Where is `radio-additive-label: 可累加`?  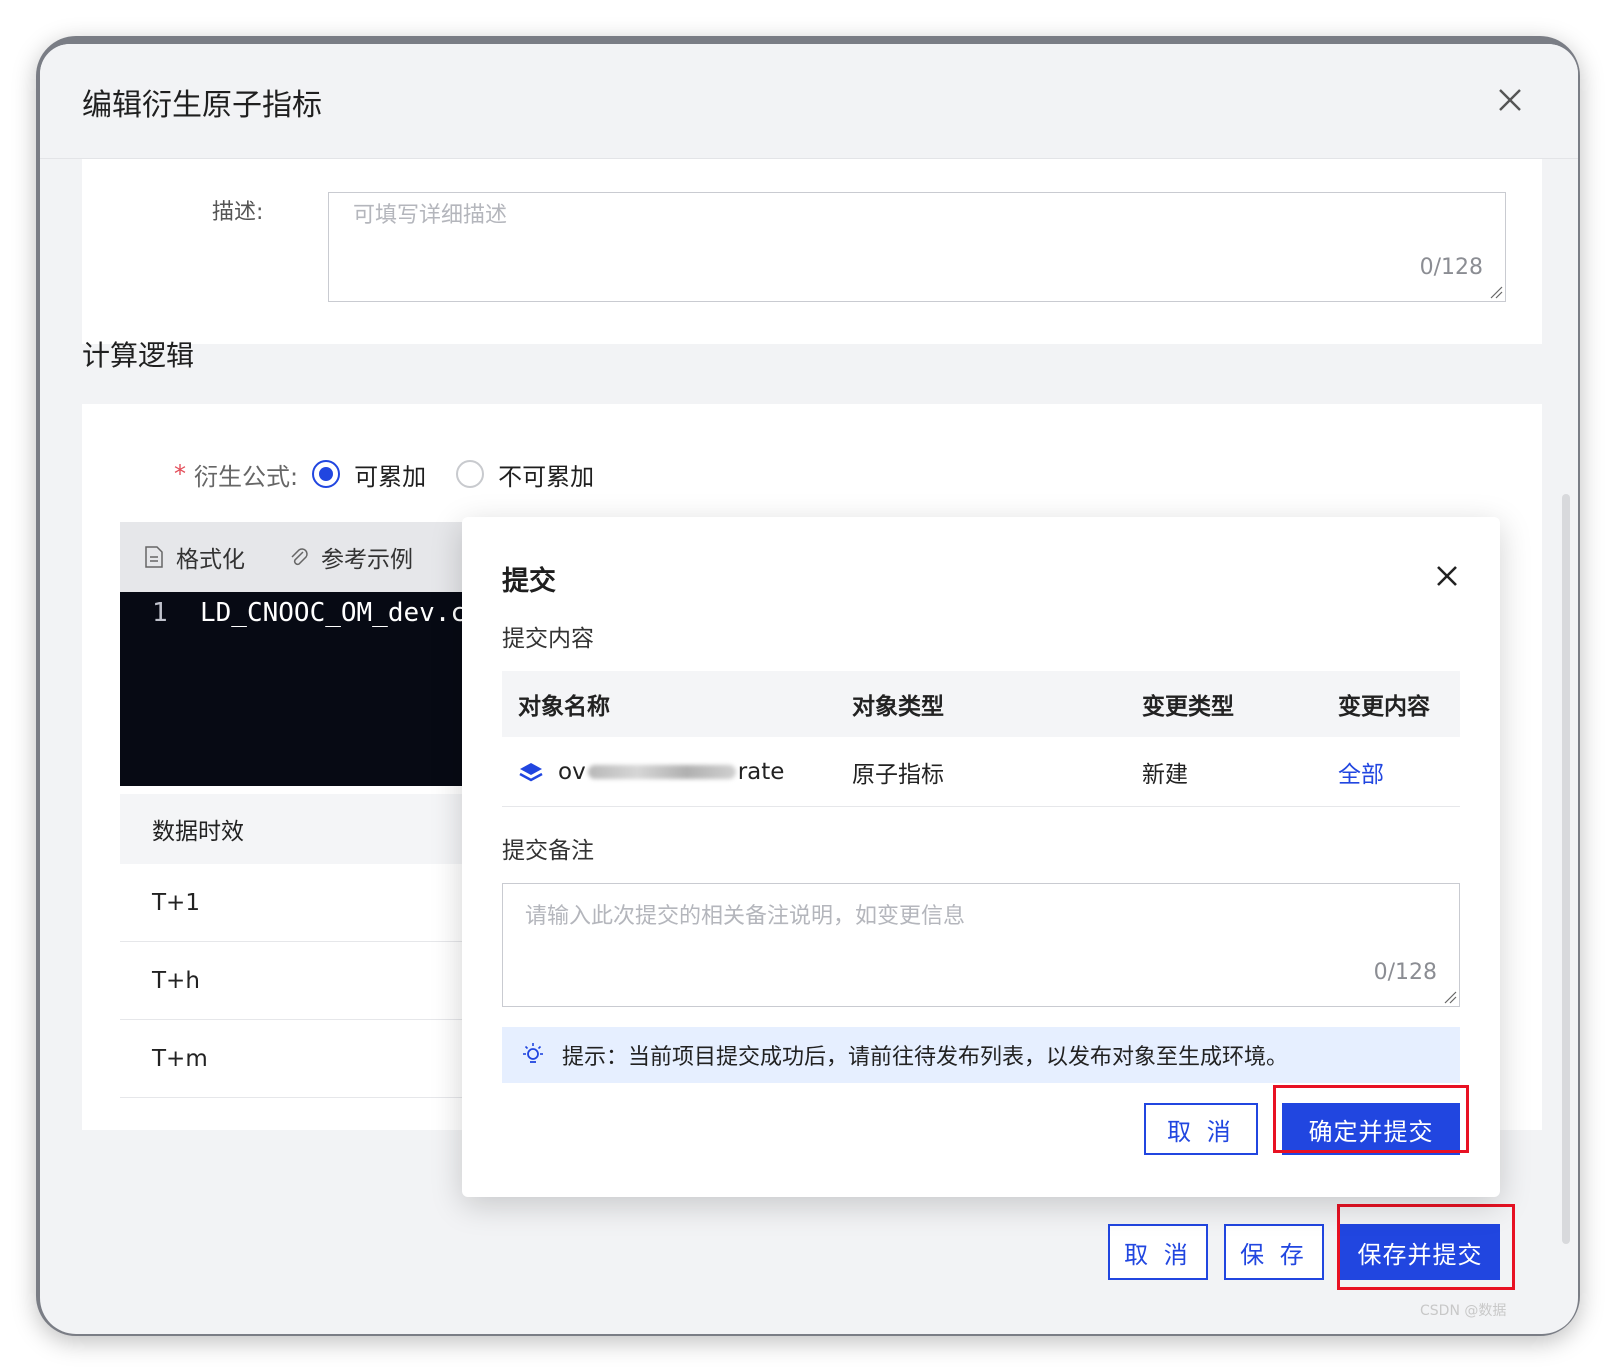 radio-additive-label: 可累加 is located at coordinates (390, 476).